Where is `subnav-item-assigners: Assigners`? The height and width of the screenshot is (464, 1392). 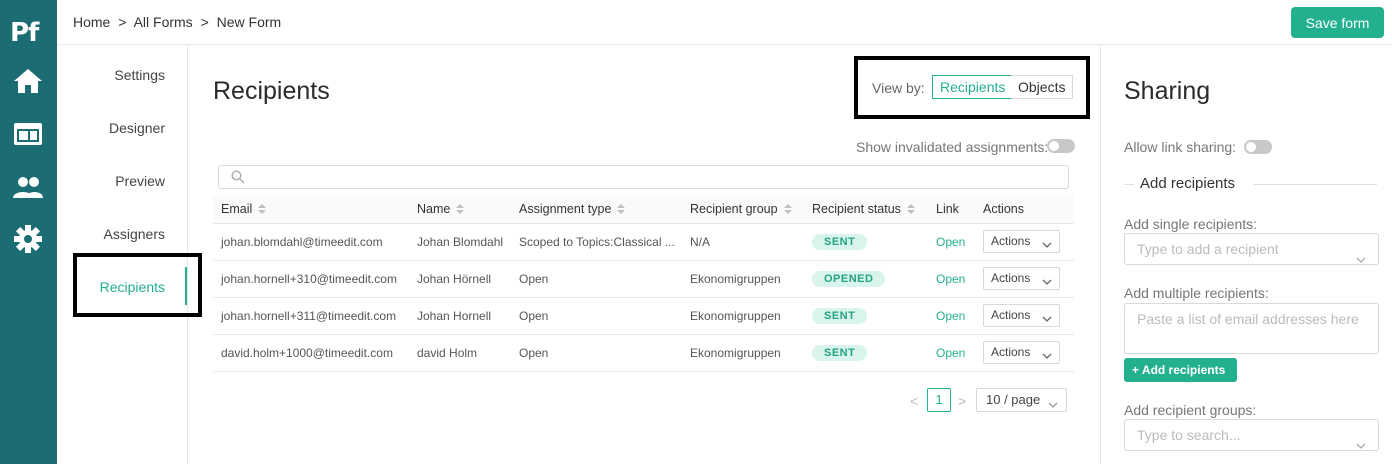
subnav-item-assigners: Assigners is located at coordinates (134, 234).